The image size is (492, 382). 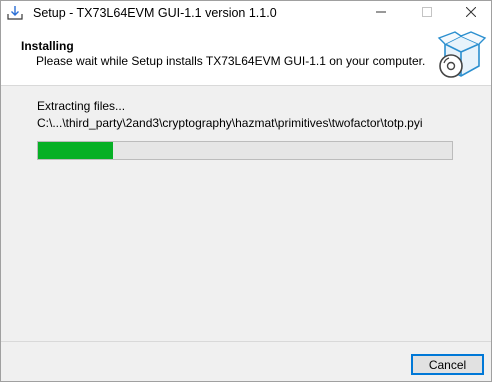 I want to click on minimize-button, so click(x=381, y=13).